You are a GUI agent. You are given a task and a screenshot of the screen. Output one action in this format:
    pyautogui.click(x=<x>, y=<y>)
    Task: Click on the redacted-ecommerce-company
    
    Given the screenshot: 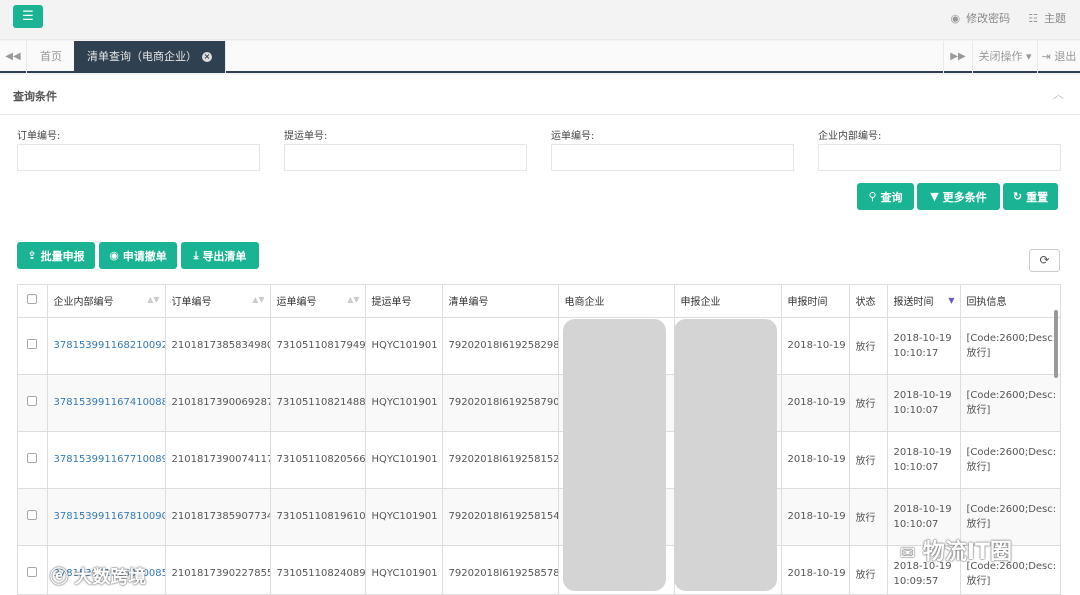 What is the action you would take?
    pyautogui.click(x=614, y=455)
    